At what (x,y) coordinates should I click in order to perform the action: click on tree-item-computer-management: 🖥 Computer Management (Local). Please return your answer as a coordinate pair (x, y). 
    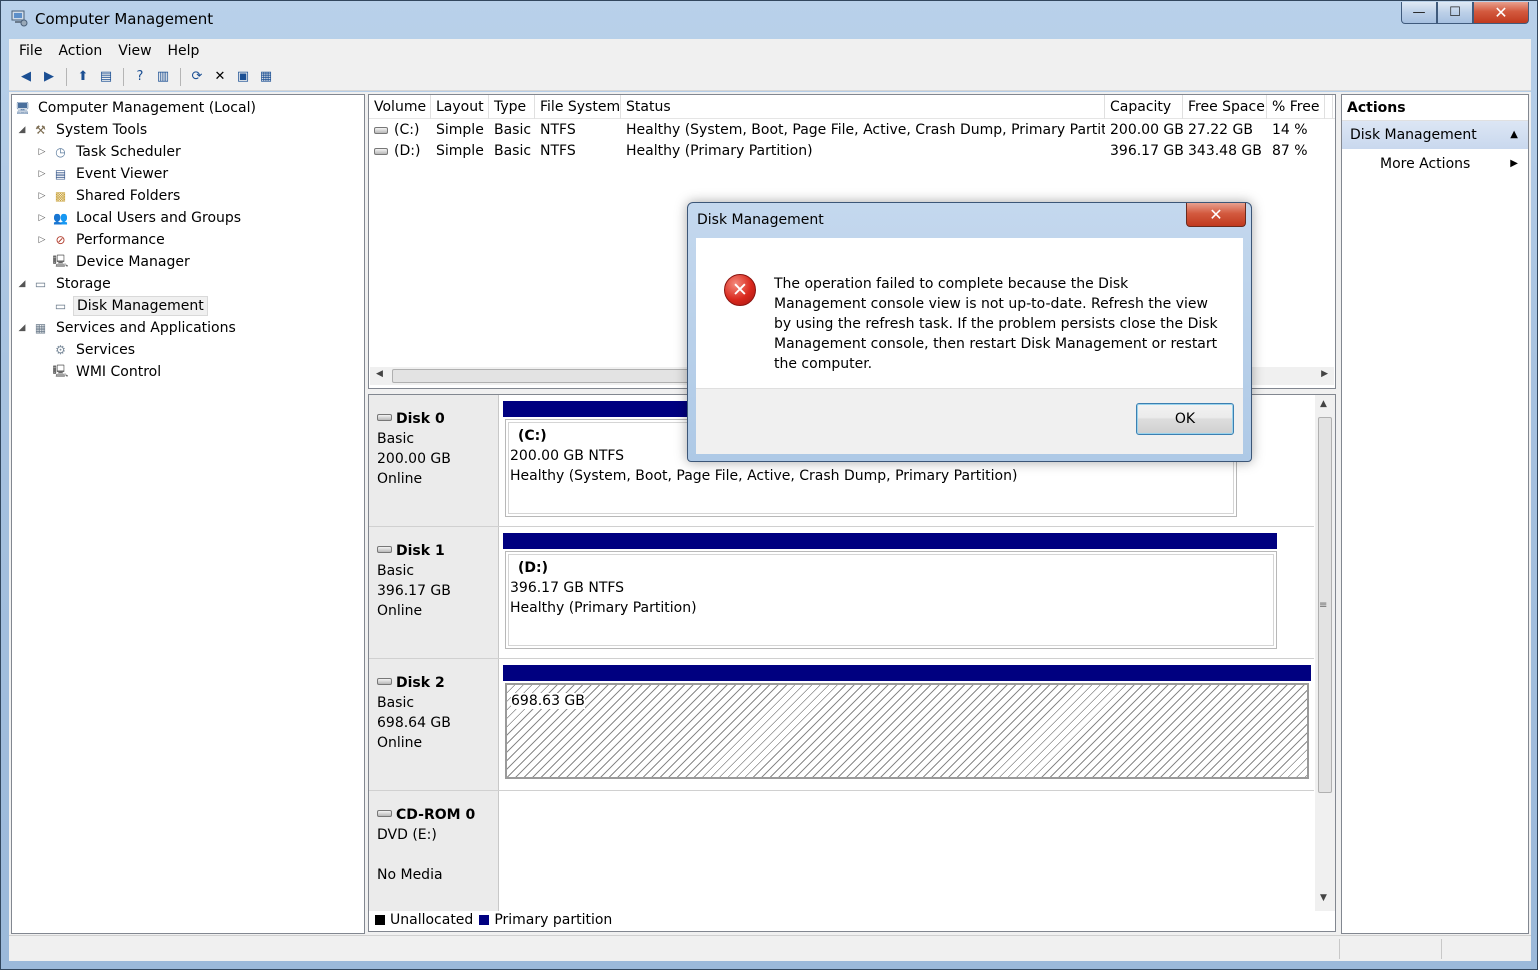
    Looking at the image, I should click on (136, 108).